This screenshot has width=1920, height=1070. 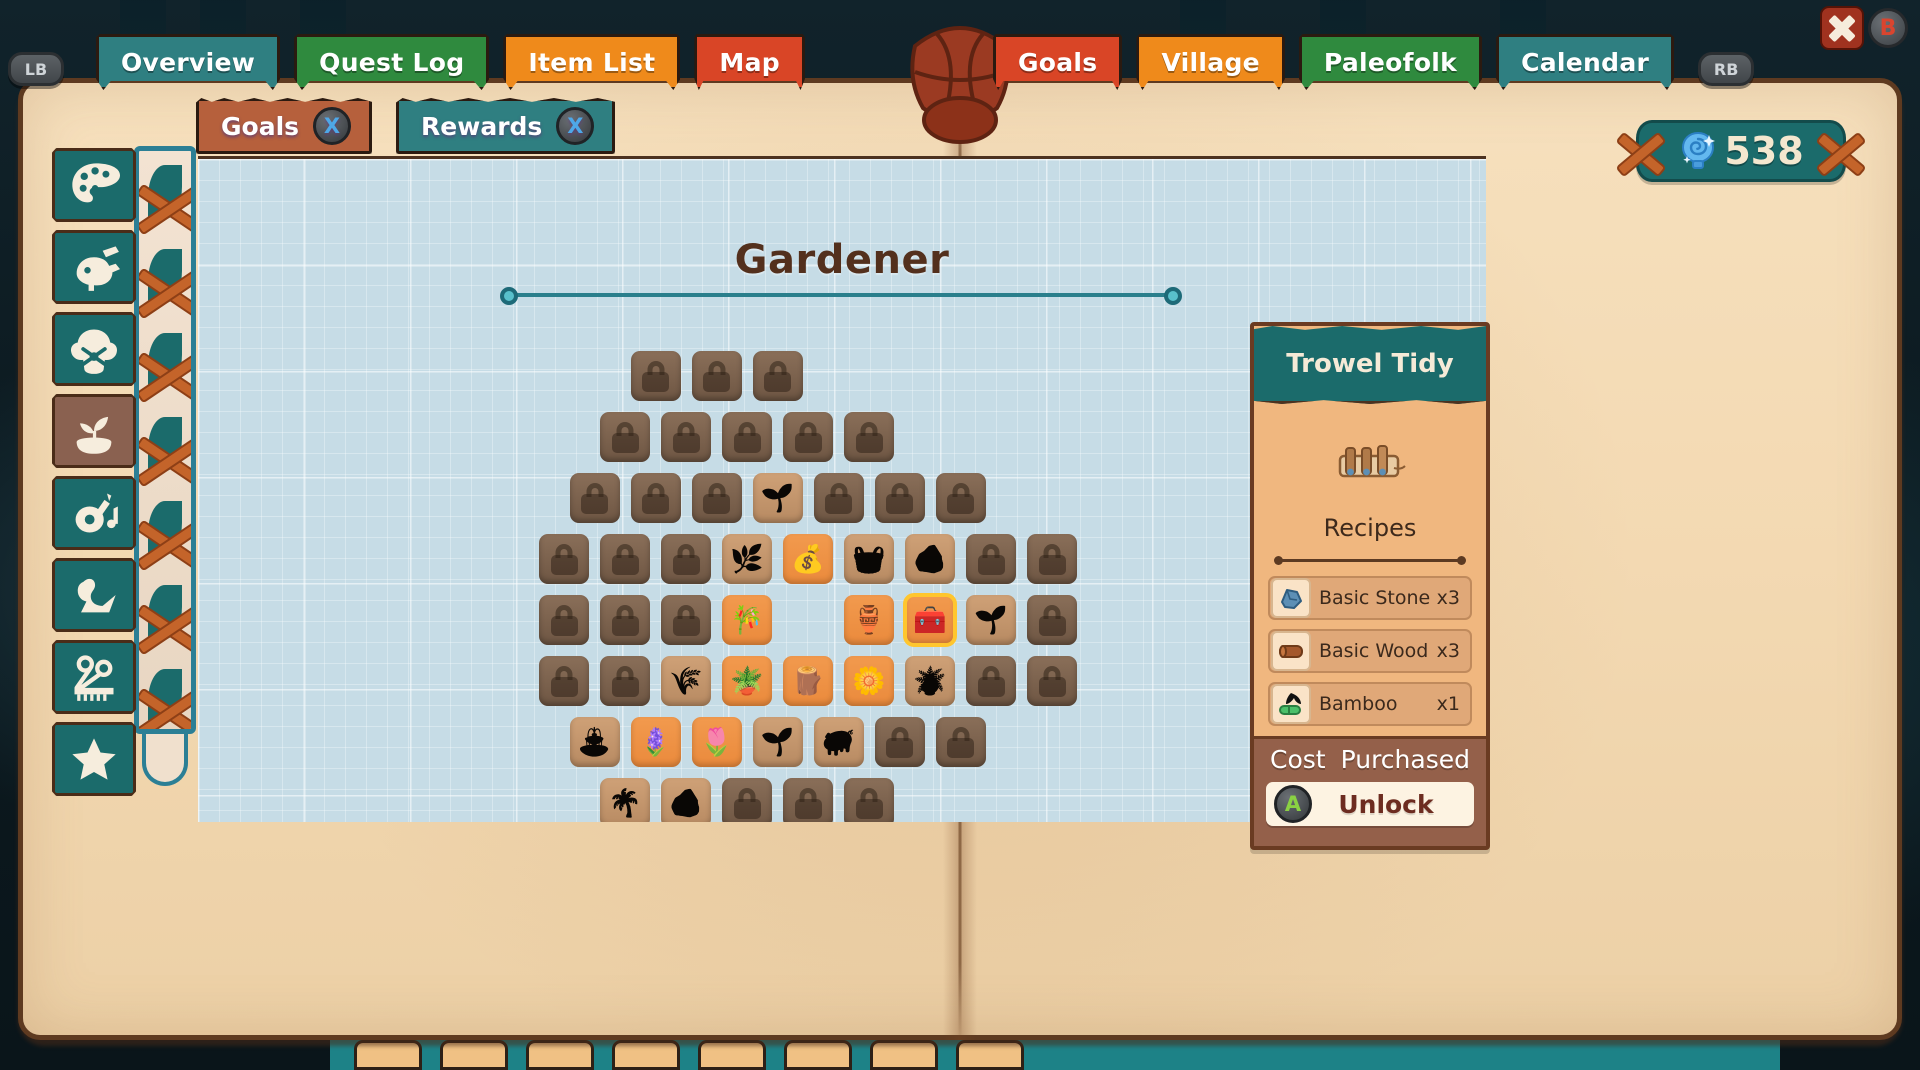 I want to click on sprout-pot-icon: 🌱, so click(x=777, y=742).